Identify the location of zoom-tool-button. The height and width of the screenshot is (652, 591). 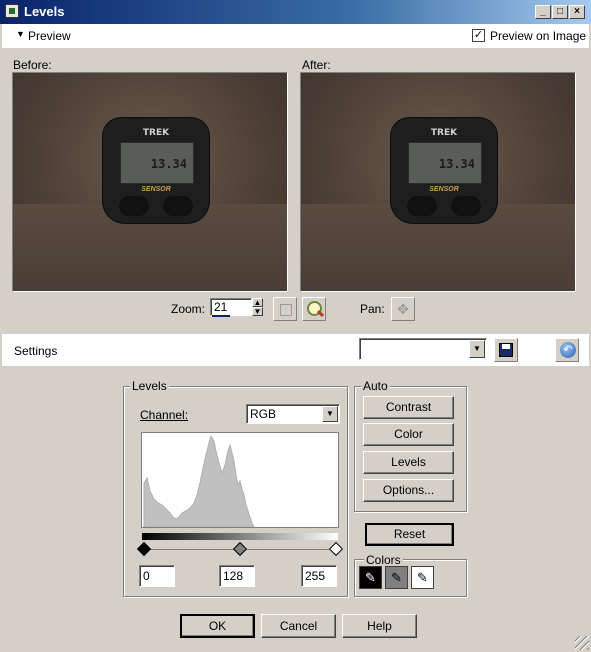
(314, 309).